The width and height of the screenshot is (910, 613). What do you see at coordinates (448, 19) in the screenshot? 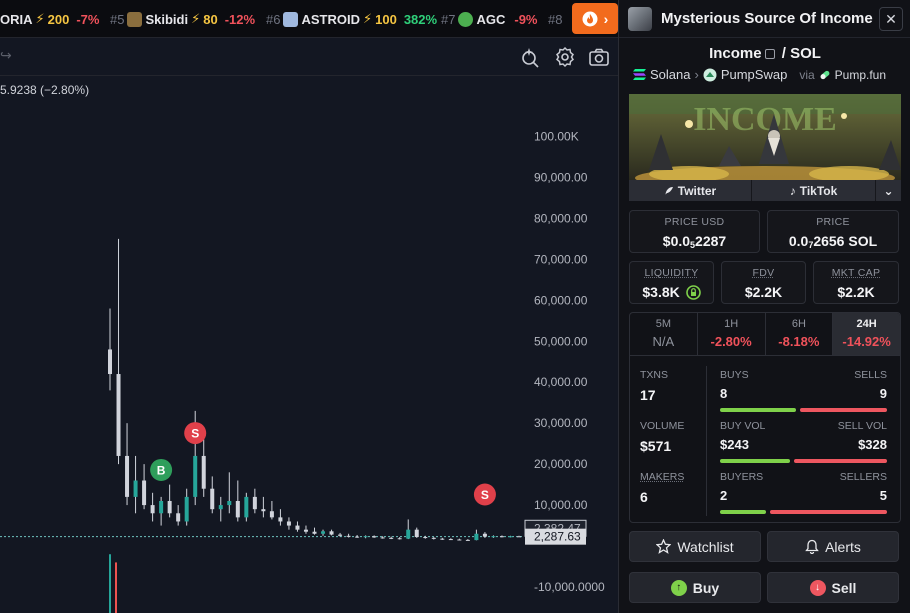
I see `ticker-rank: #7` at bounding box center [448, 19].